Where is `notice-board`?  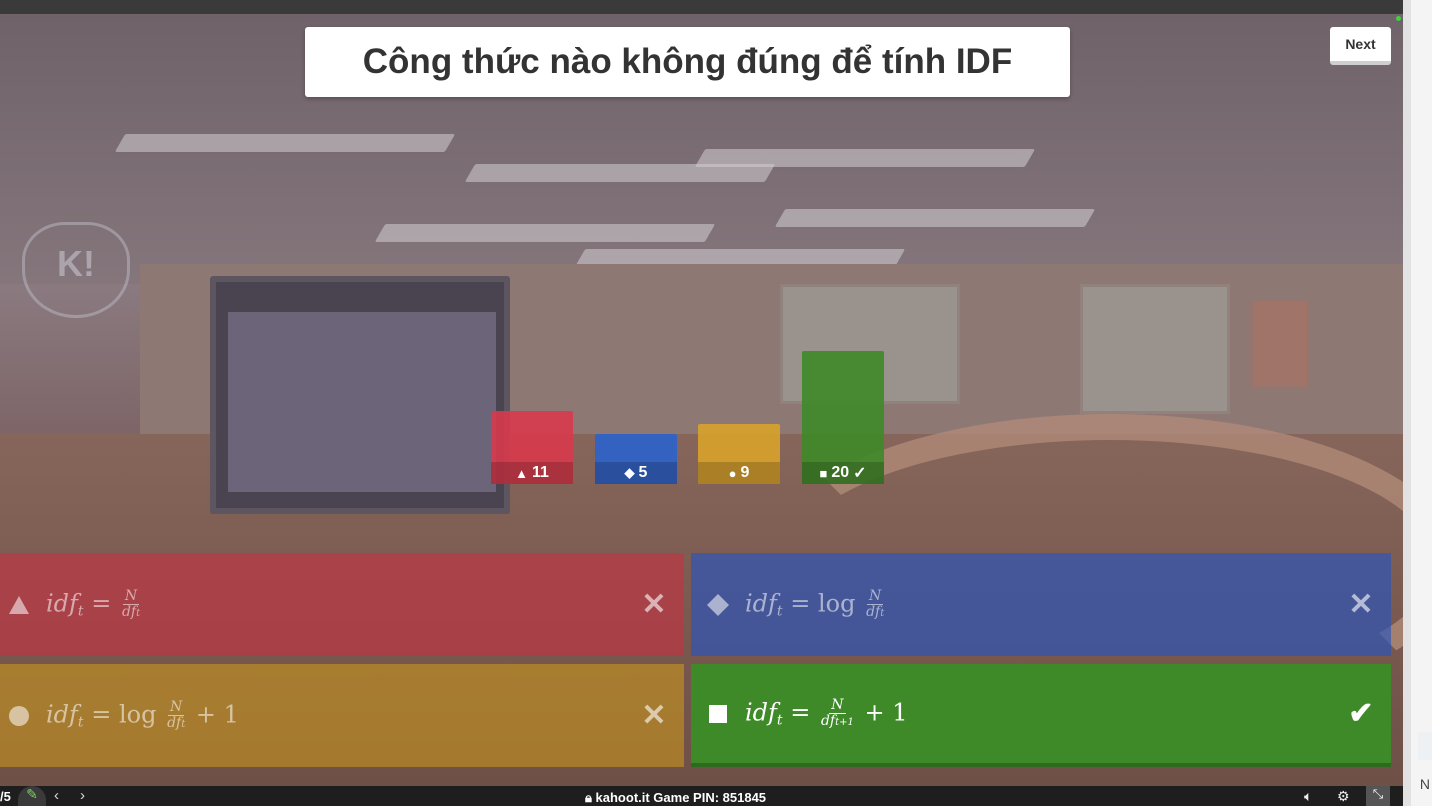
notice-board is located at coordinates (1280, 344).